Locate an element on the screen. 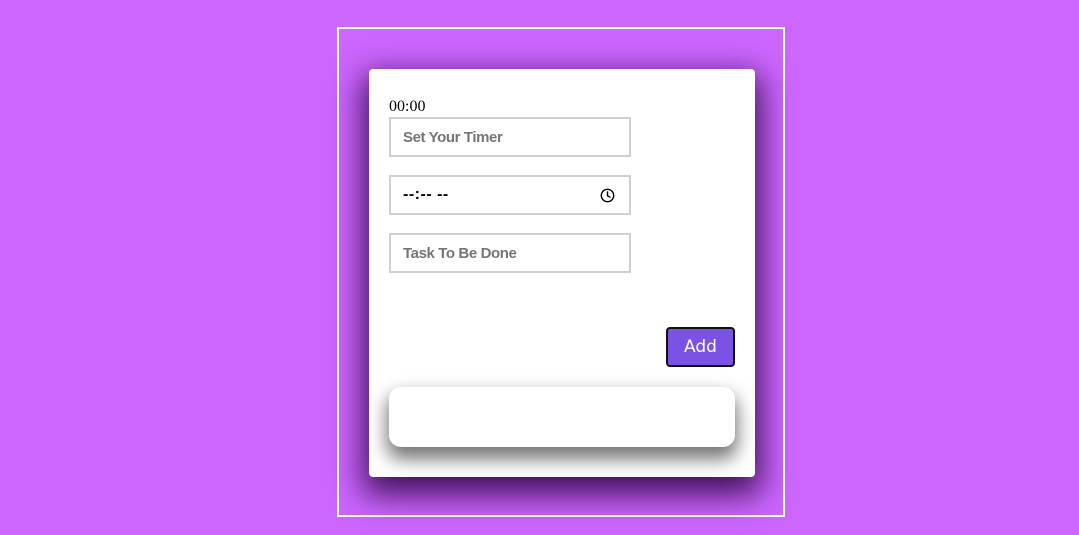  add-button: Add is located at coordinates (700, 347).